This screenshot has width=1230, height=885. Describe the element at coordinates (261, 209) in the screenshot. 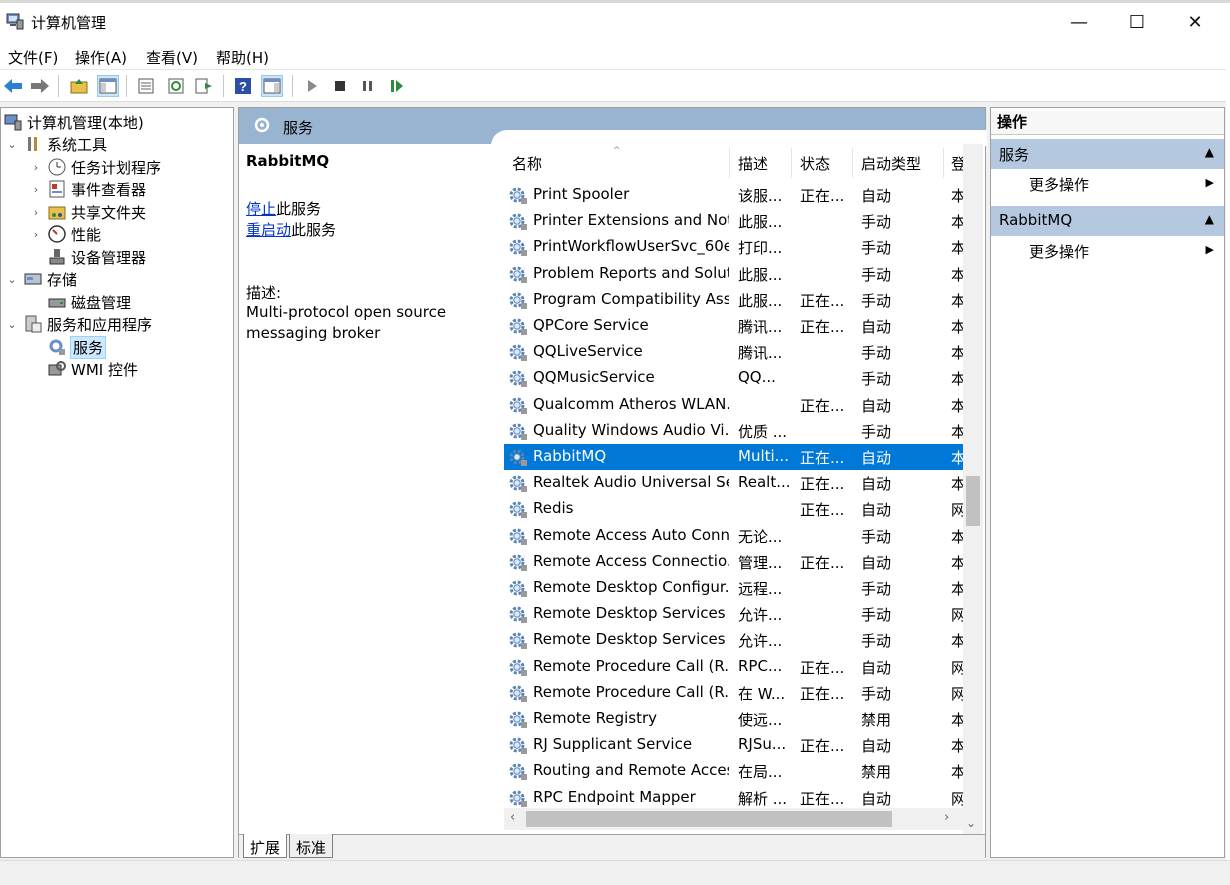

I see `stop-service-link: 停止` at that location.